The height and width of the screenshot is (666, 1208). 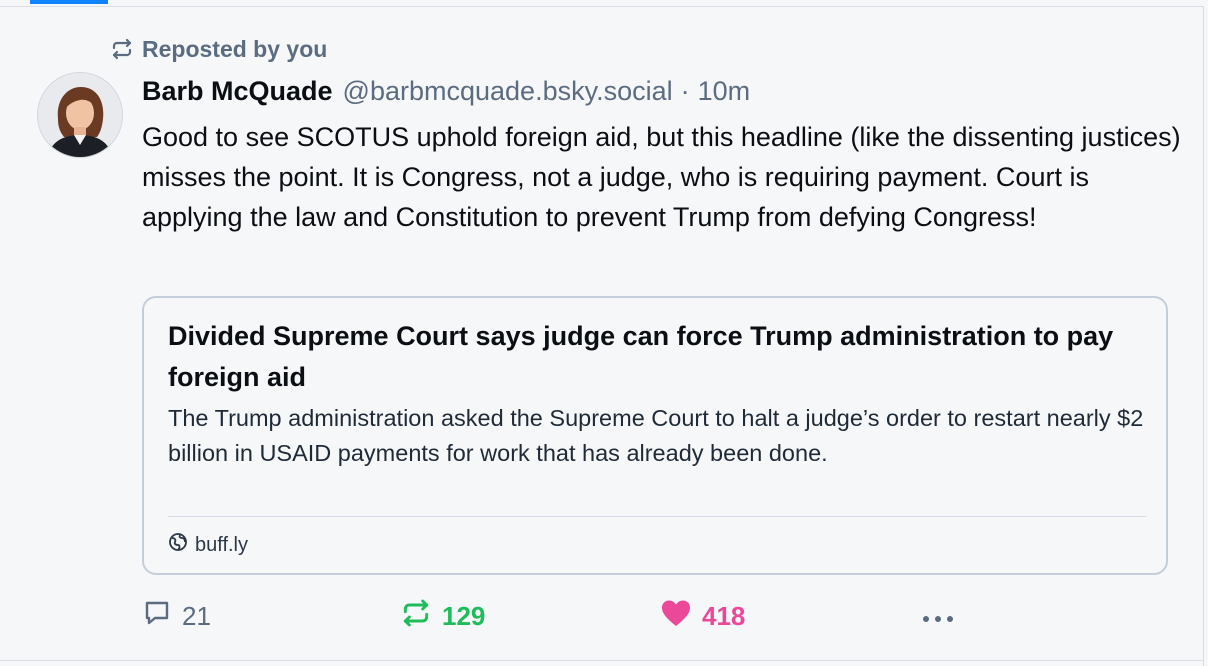 What do you see at coordinates (237, 91) in the screenshot?
I see `author-display-name: Barb McQuade` at bounding box center [237, 91].